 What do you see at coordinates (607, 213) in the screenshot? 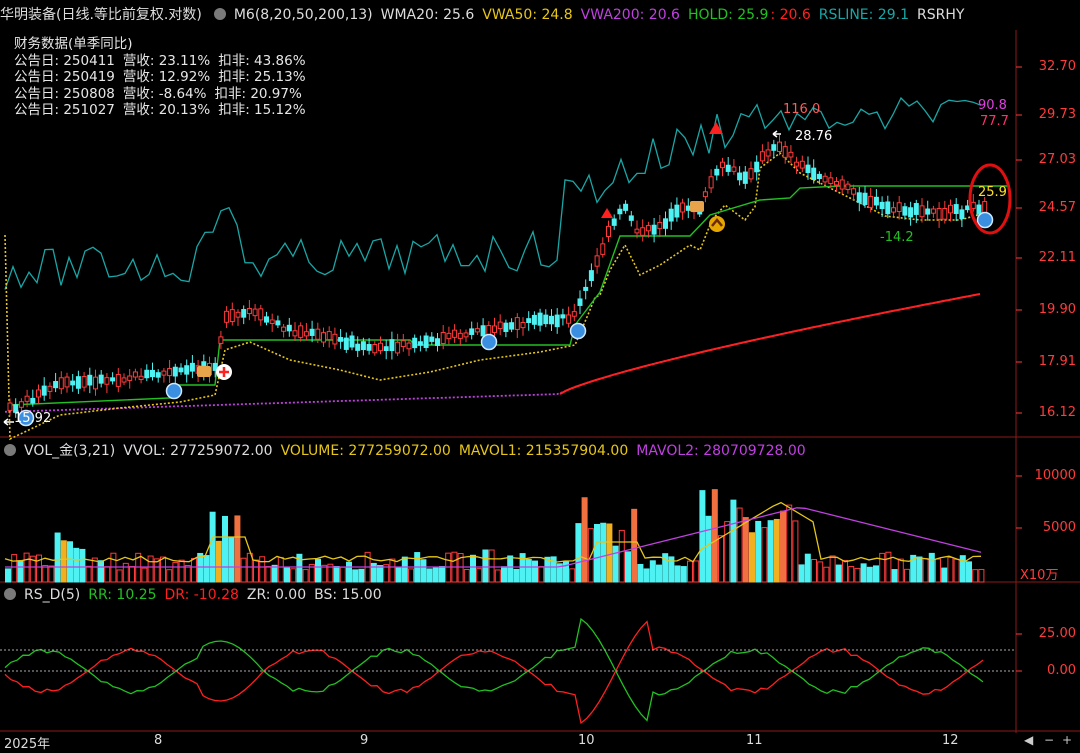
I see `up-triangle-marker` at bounding box center [607, 213].